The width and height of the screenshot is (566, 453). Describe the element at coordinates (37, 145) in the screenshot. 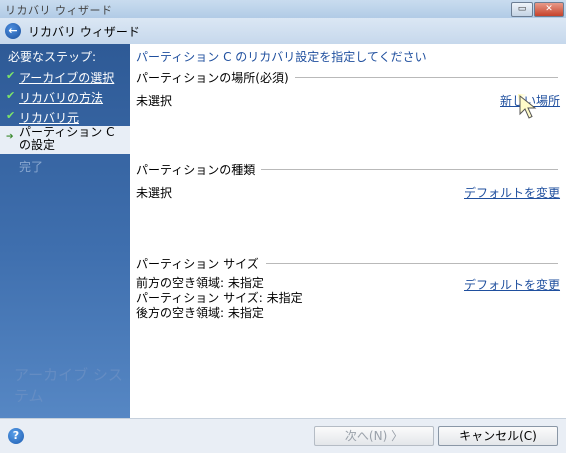

I see `step-label-line2: の設定` at that location.